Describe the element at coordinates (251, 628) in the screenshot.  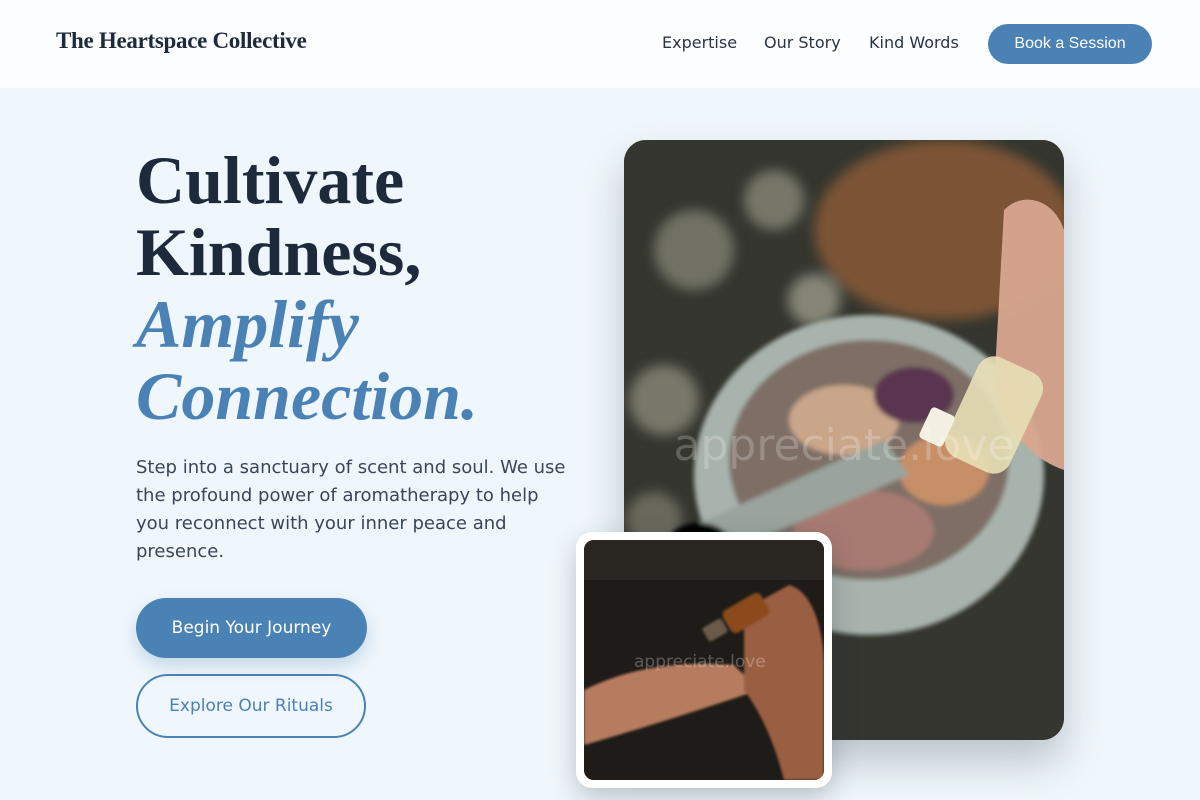
I see `begin-journey-button: Begin Your Journey` at that location.